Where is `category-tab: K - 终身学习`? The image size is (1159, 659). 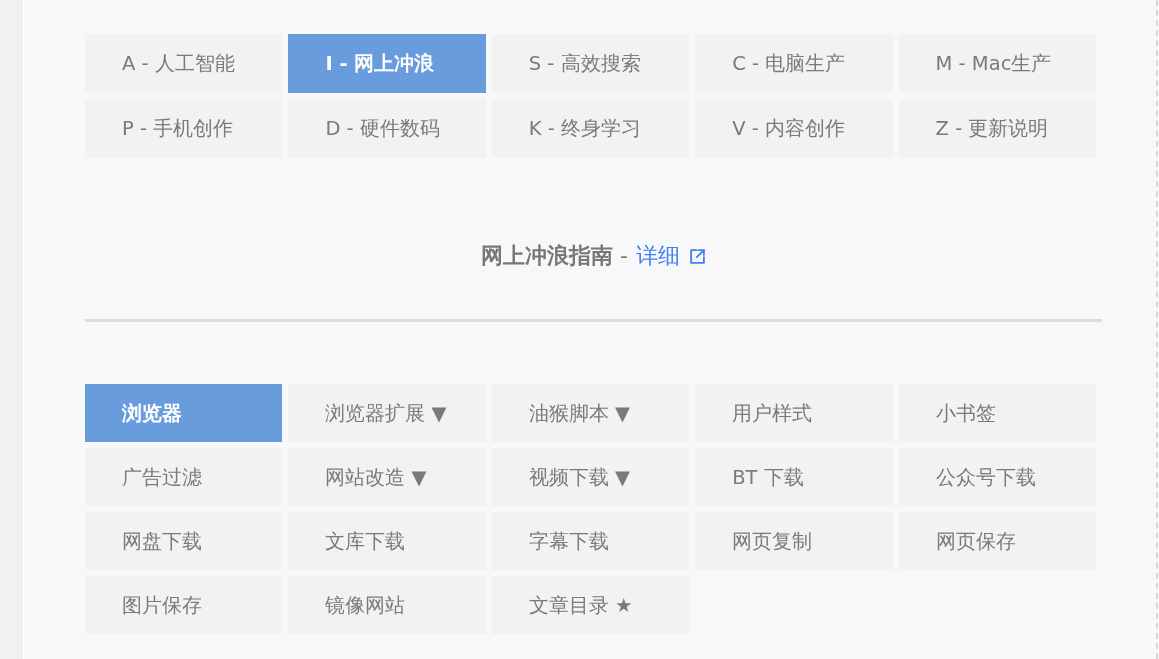
category-tab: K - 终身学习 is located at coordinates (590, 128).